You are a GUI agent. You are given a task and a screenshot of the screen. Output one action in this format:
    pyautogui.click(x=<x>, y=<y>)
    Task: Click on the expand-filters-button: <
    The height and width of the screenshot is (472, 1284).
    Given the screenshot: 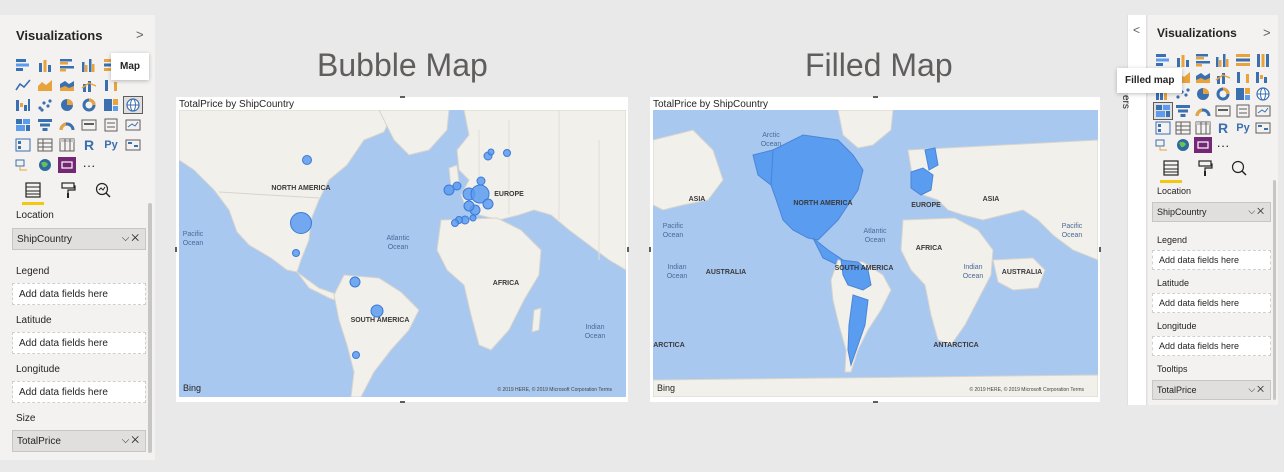 What is the action you would take?
    pyautogui.click(x=1136, y=30)
    